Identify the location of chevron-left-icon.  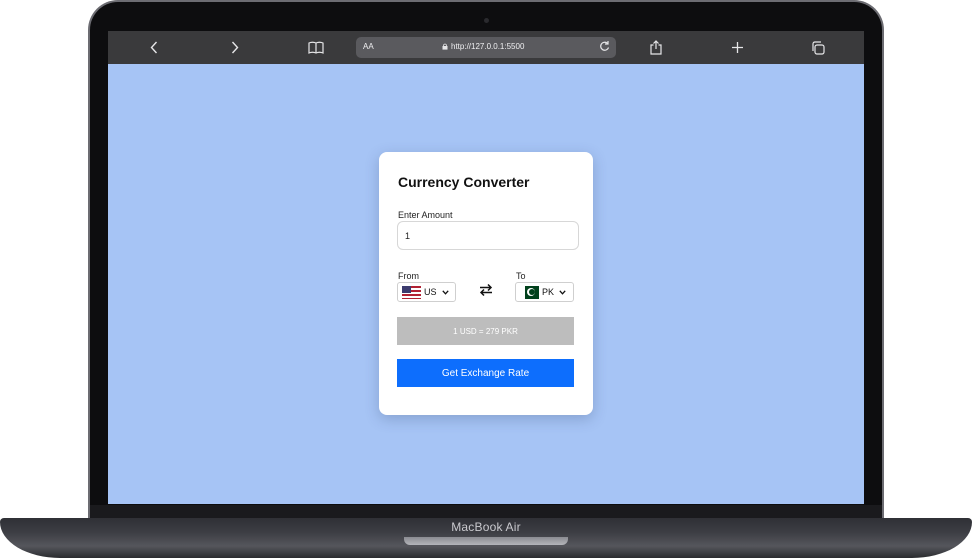
(154, 47).